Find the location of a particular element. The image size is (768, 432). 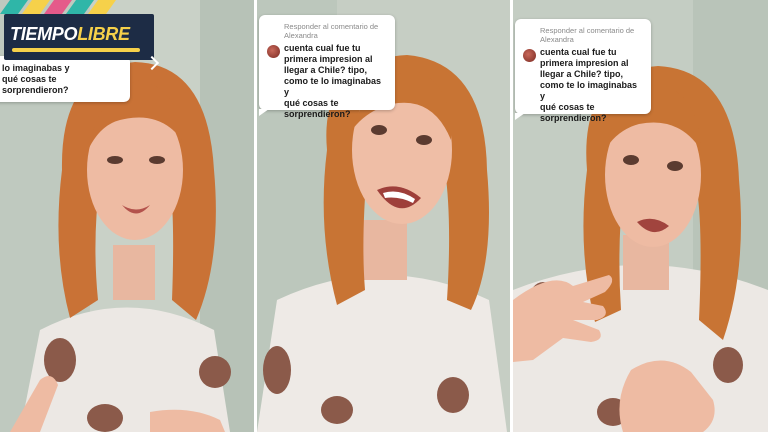

tiempo-libre-logo: TIEMPOLIBRE is located at coordinates (80, 35).